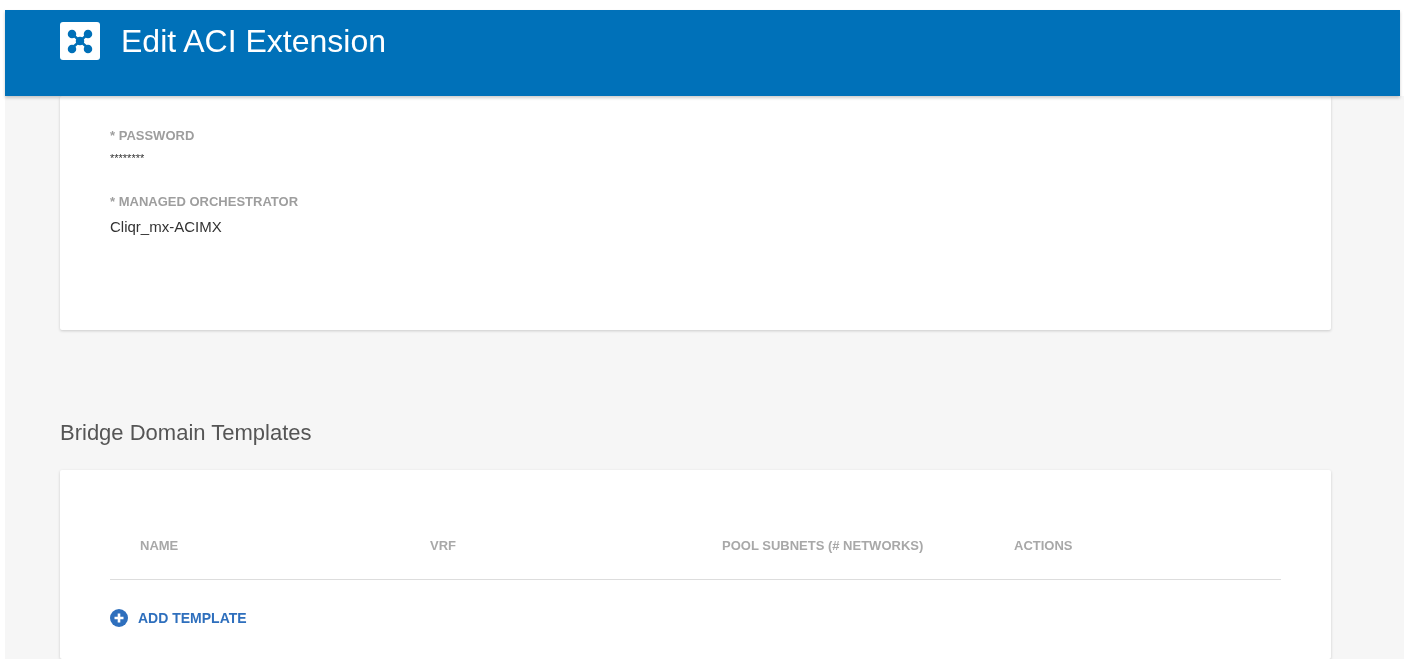 The height and width of the screenshot is (659, 1404). What do you see at coordinates (127, 158) in the screenshot?
I see `field-value: ********` at bounding box center [127, 158].